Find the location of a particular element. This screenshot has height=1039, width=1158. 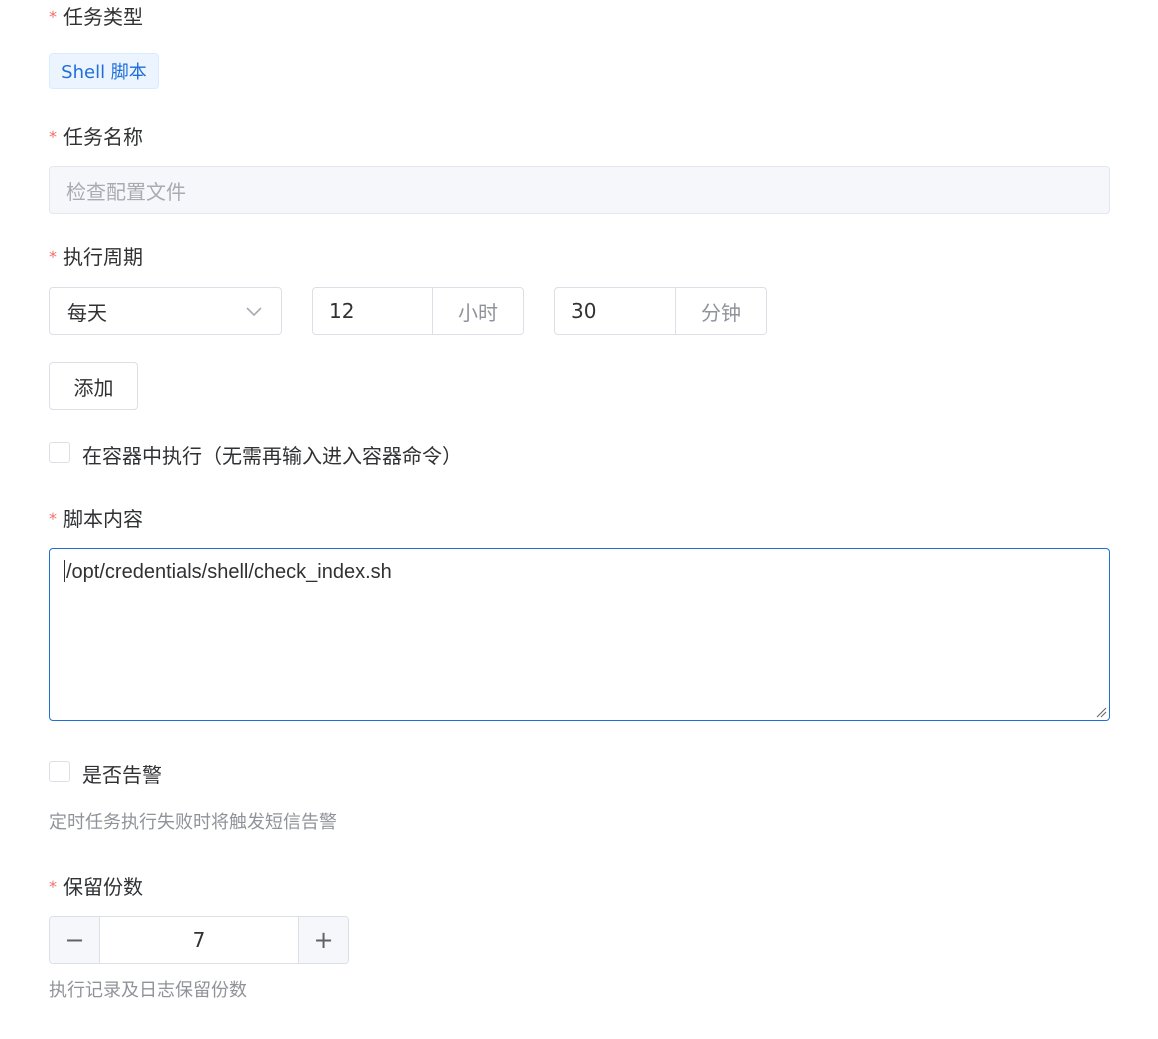

minute-unit: 分钟 is located at coordinates (720, 311).